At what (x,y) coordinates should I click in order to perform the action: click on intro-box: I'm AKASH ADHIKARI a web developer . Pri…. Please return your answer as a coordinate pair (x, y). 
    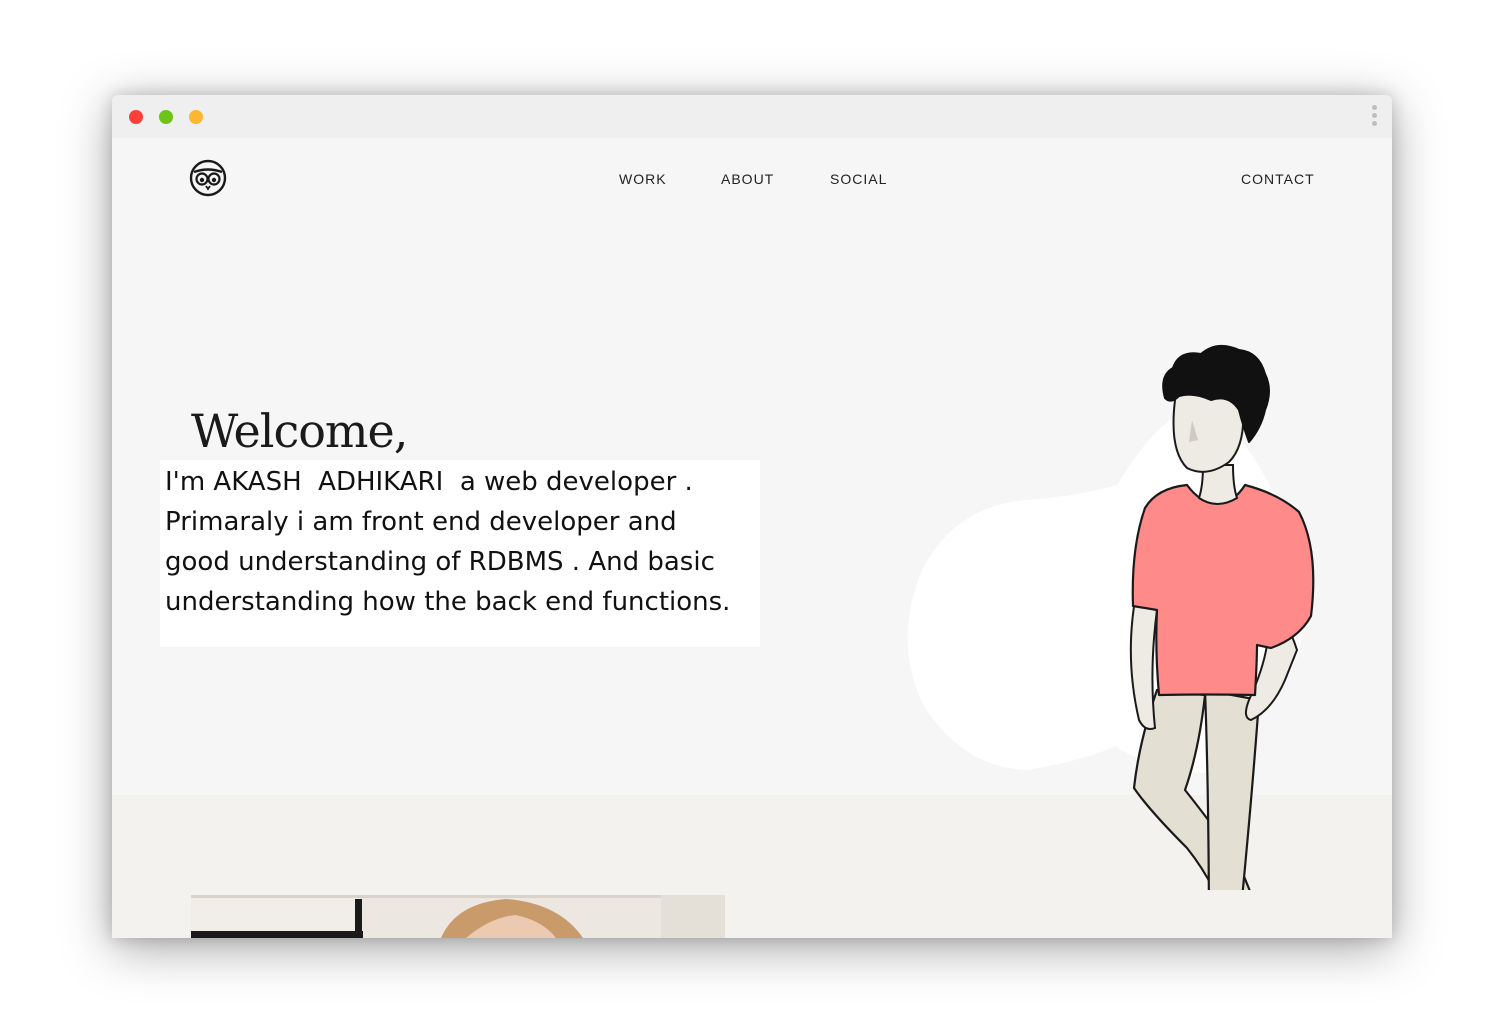
    Looking at the image, I should click on (460, 553).